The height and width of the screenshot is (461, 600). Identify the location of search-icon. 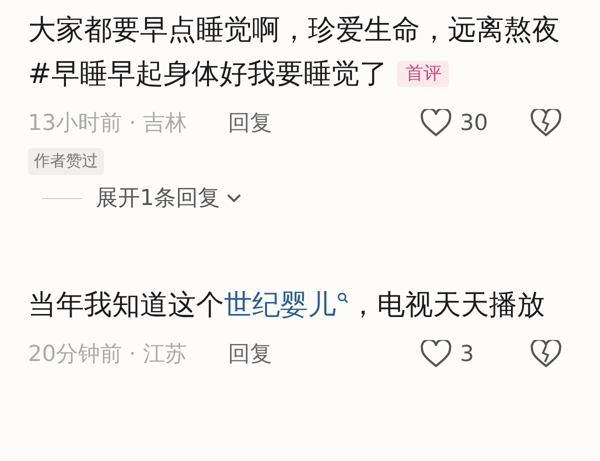
(343, 298).